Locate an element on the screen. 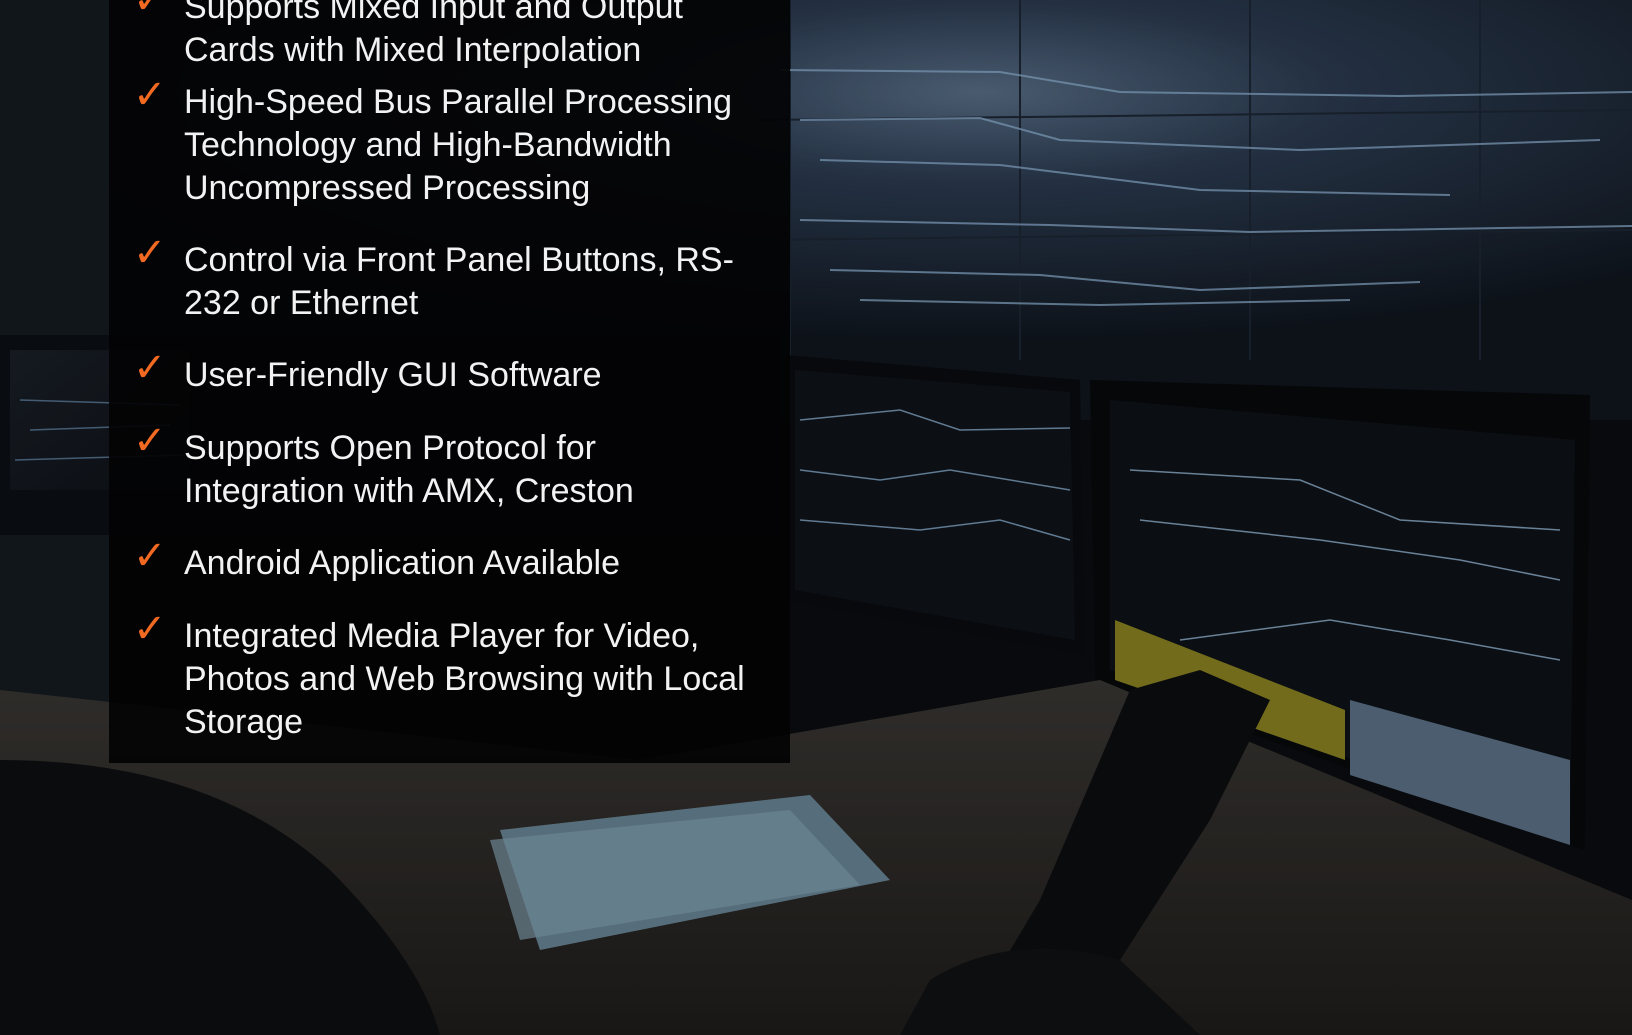 The image size is (1632, 1035). feature-text: Android Application Available is located at coordinates (402, 563).